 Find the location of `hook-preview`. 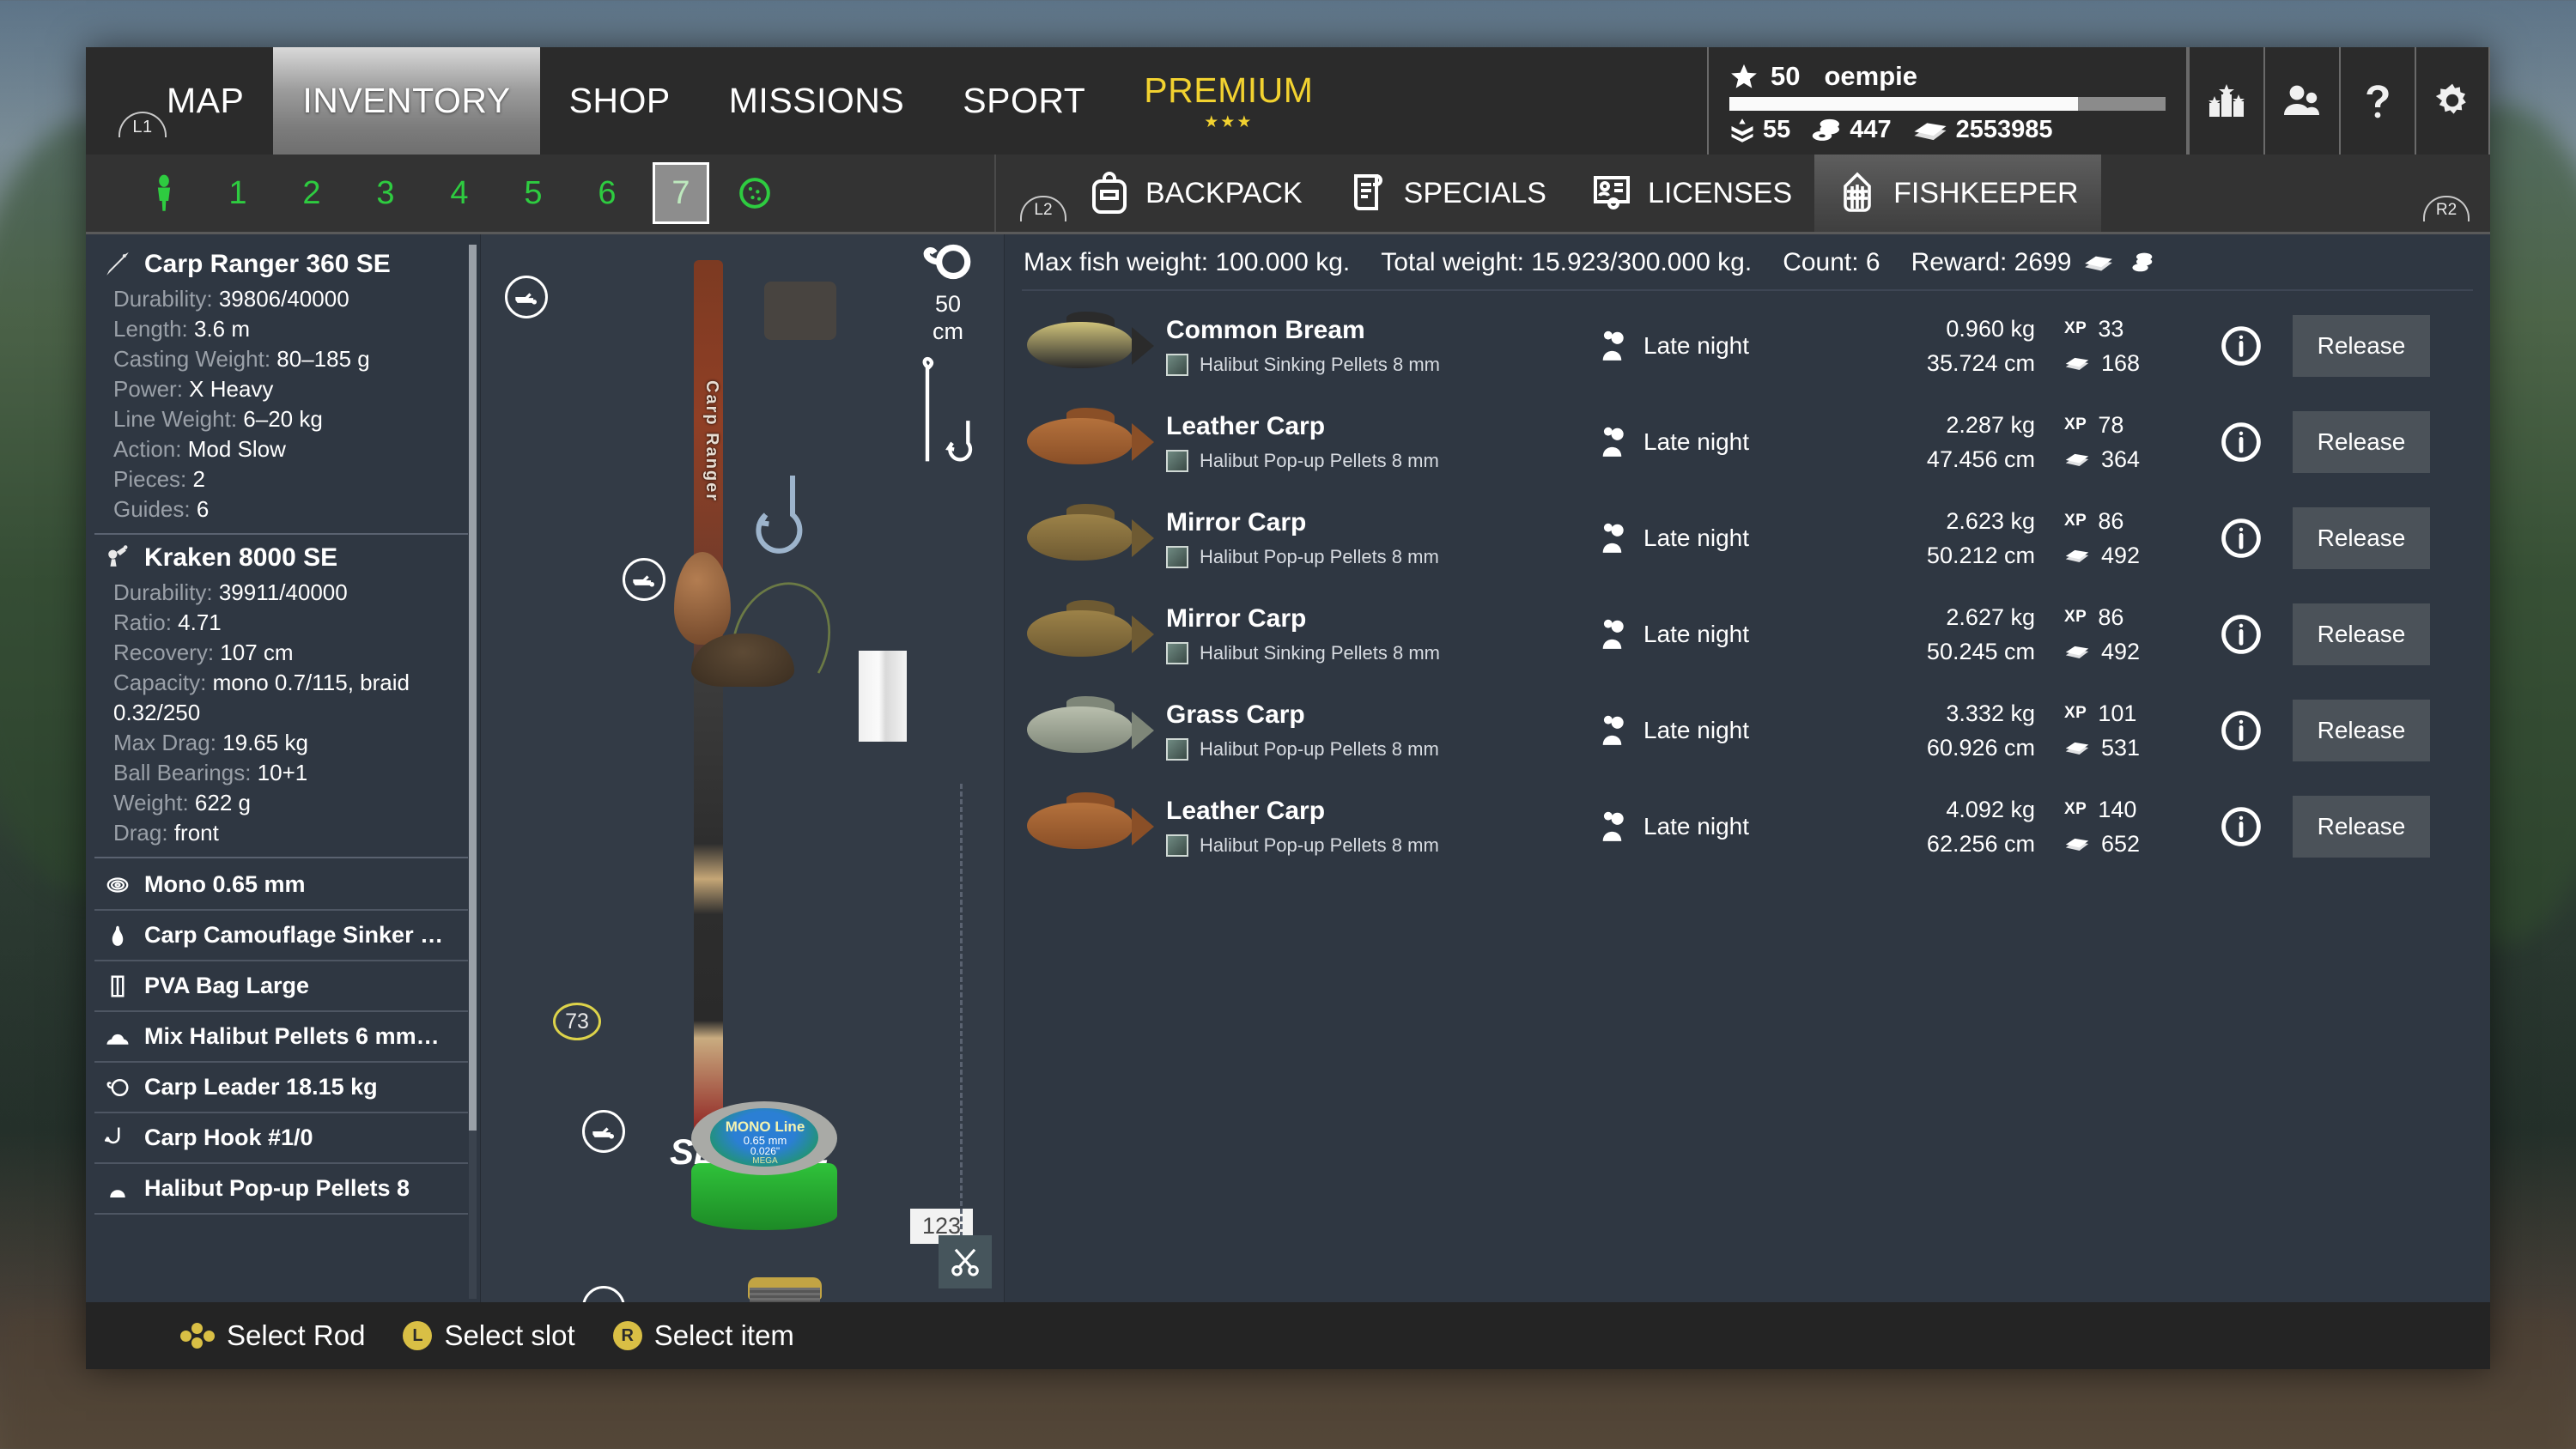

hook-preview is located at coordinates (788, 516).